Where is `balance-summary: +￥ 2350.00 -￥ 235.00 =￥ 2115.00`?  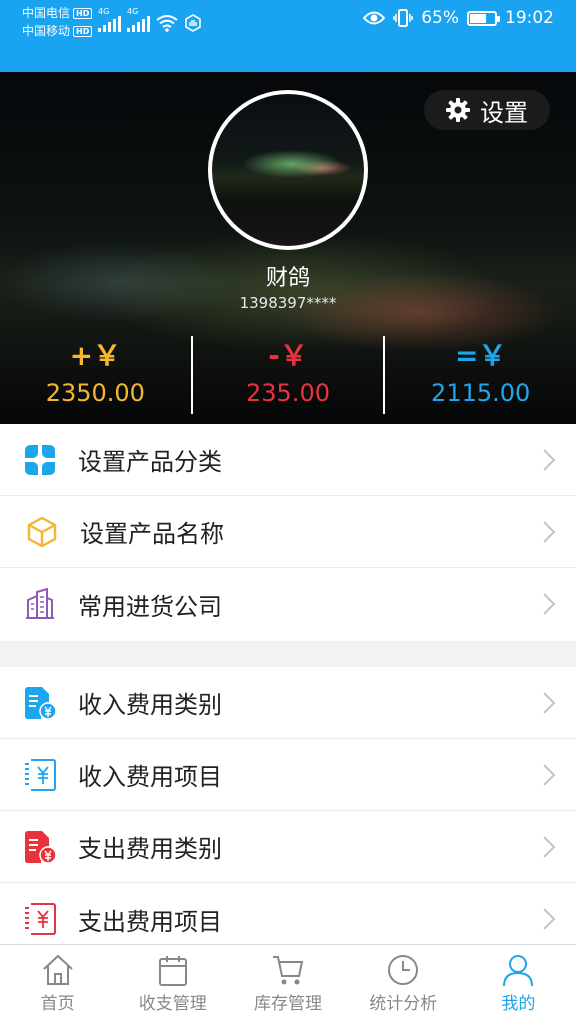
balance-summary: +￥ 2350.00 -￥ 235.00 =￥ 2115.00 is located at coordinates (288, 375).